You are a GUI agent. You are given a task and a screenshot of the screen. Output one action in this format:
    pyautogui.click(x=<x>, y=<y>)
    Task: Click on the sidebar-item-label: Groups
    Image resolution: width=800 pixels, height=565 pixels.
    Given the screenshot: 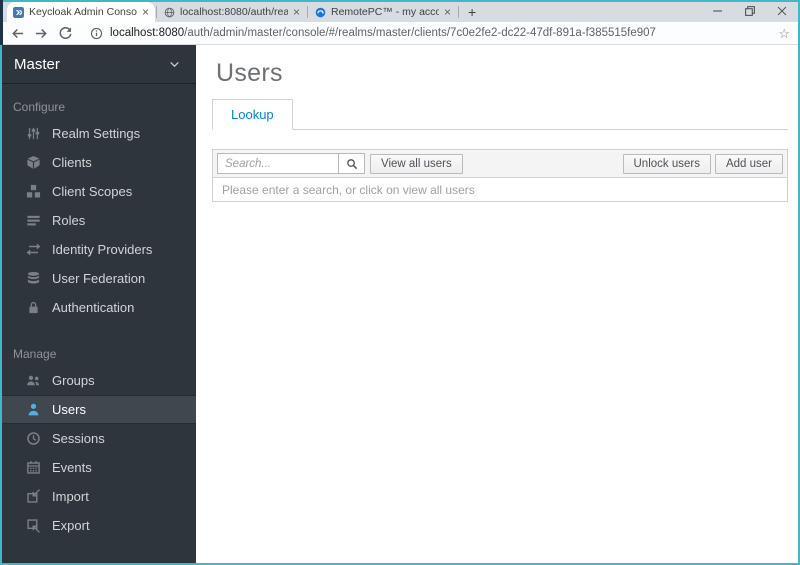 What is the action you would take?
    pyautogui.click(x=73, y=380)
    